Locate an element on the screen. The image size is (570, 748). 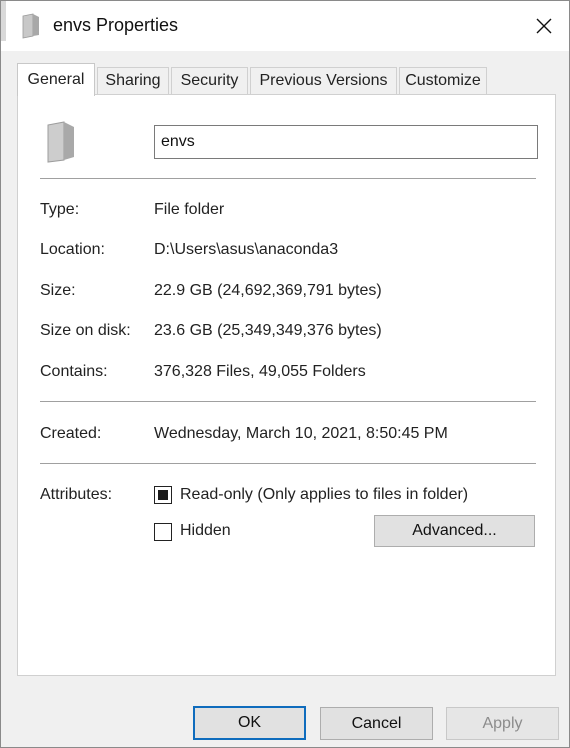
tab-previous-versions: Previous Versions is located at coordinates (323, 80).